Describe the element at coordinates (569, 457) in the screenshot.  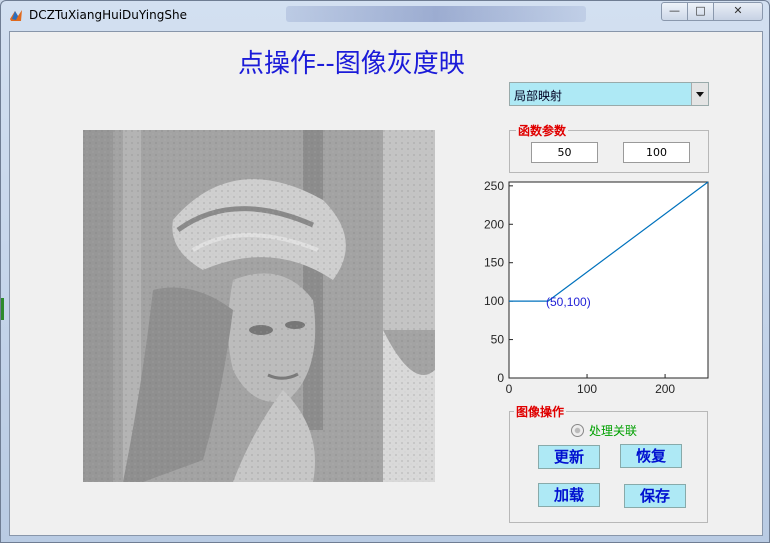
I see `update-button: 更新` at that location.